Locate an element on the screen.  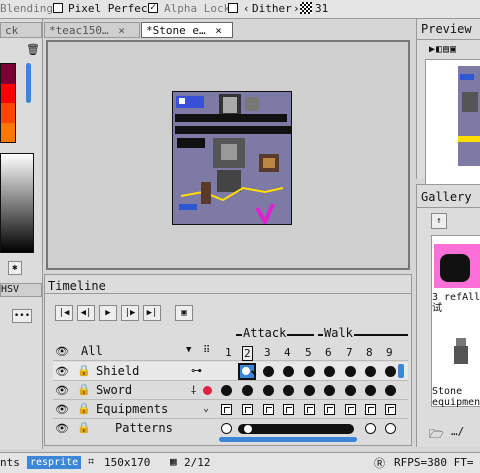
preview-controls-icon: ▶◧▤▣ is located at coordinates (443, 49).